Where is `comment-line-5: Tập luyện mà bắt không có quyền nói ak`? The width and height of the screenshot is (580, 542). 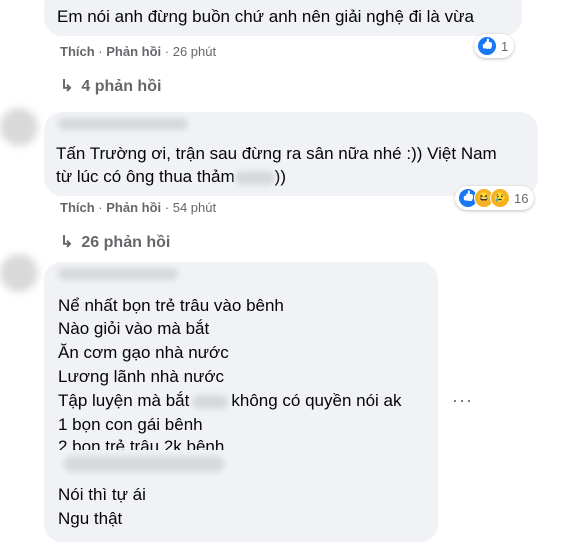
comment-line-5: Tập luyện mà bắt không có quyền nói ak is located at coordinates (230, 400).